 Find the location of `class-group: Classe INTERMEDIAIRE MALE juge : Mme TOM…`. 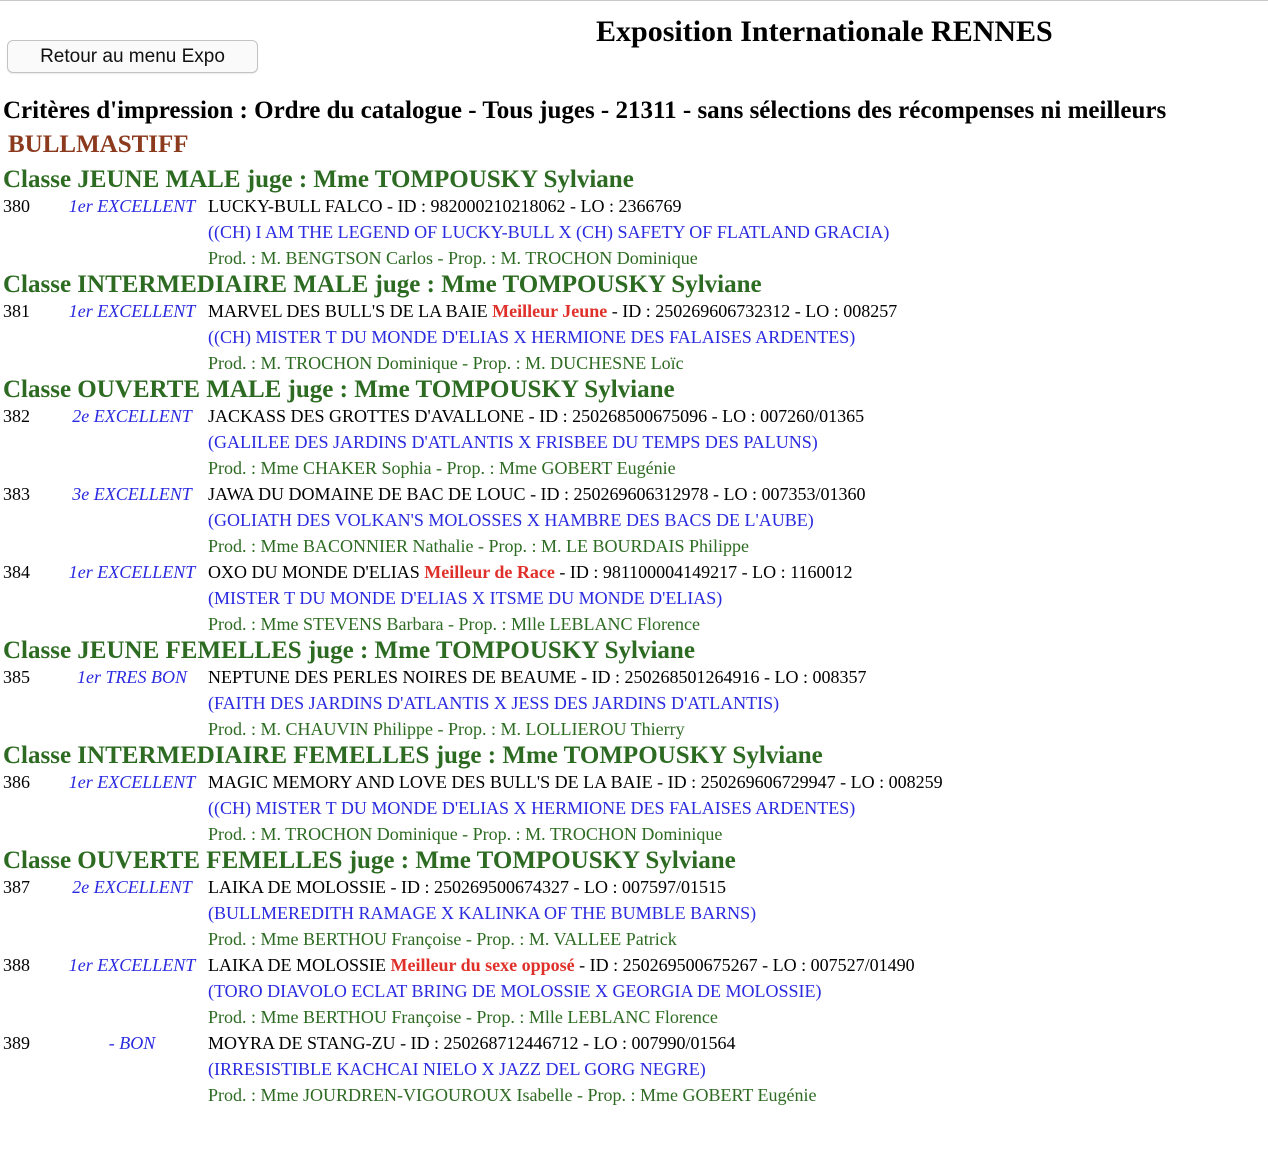

class-group: Classe INTERMEDIAIRE MALE juge : Mme TOM… is located at coordinates (634, 323).